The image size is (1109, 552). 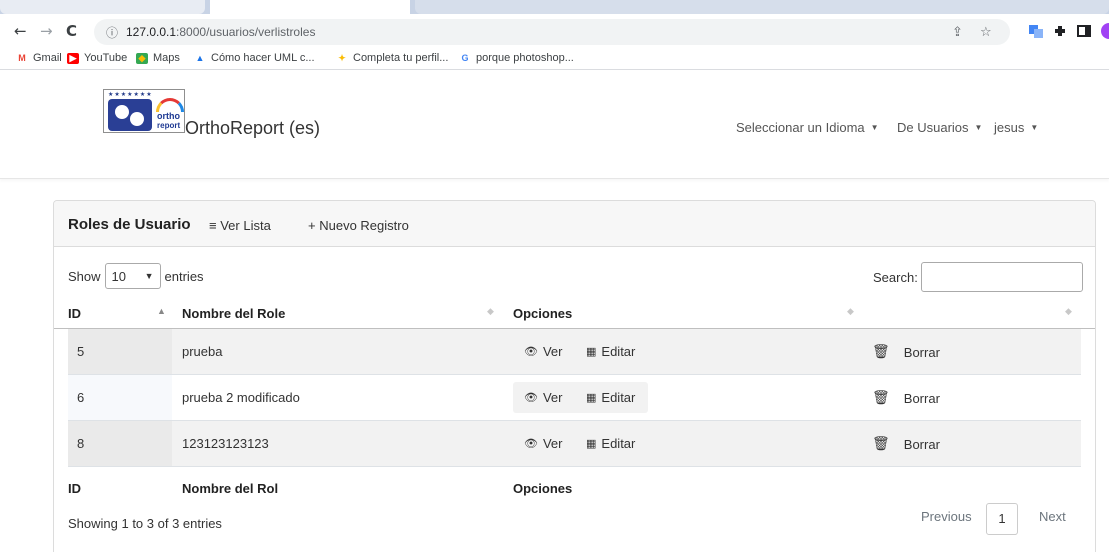 I want to click on browser-tabstrip, so click(x=554, y=7).